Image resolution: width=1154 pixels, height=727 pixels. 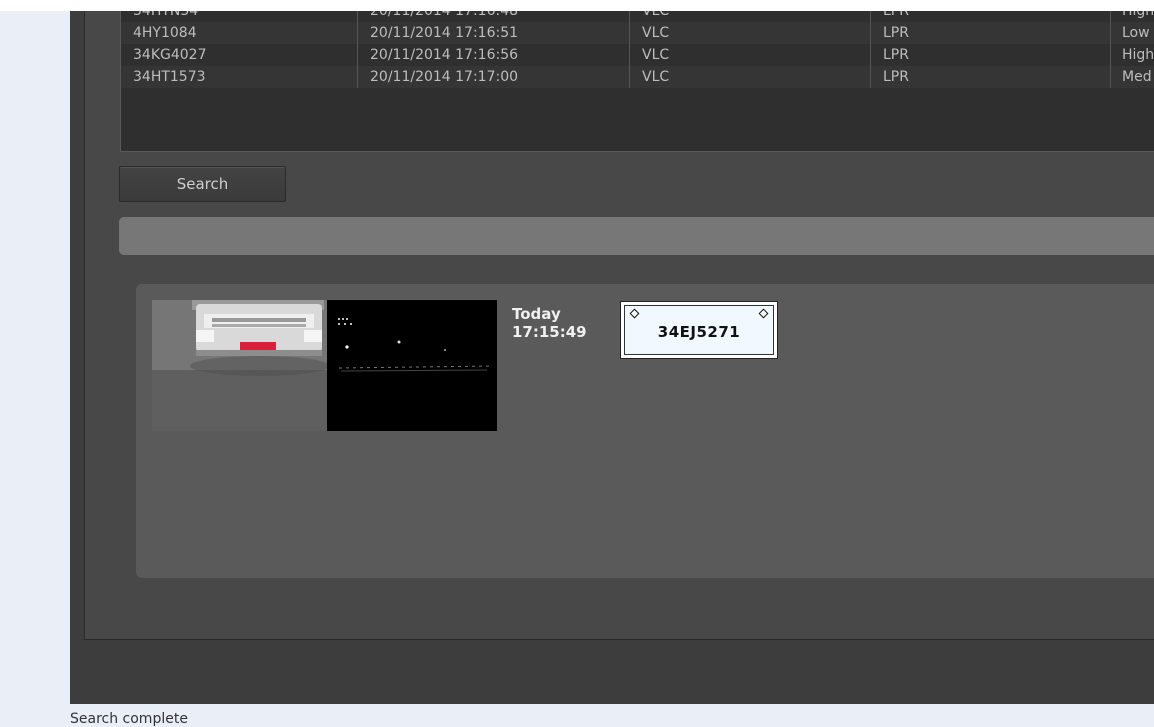 I want to click on vehicle-ir-thumbnail, so click(x=412, y=365).